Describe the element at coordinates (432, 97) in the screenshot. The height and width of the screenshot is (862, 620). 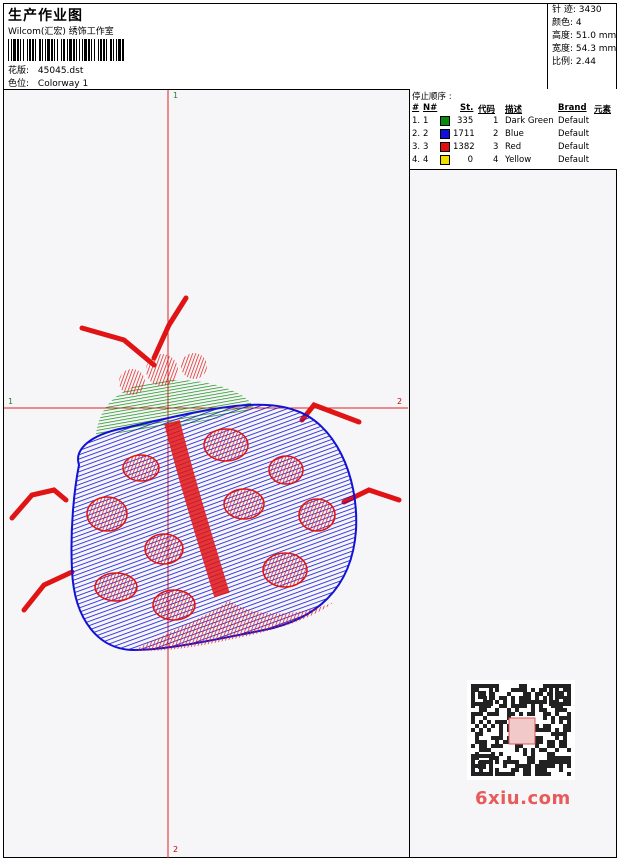
I see `stop-sequence-title: 停止顺序 :` at that location.